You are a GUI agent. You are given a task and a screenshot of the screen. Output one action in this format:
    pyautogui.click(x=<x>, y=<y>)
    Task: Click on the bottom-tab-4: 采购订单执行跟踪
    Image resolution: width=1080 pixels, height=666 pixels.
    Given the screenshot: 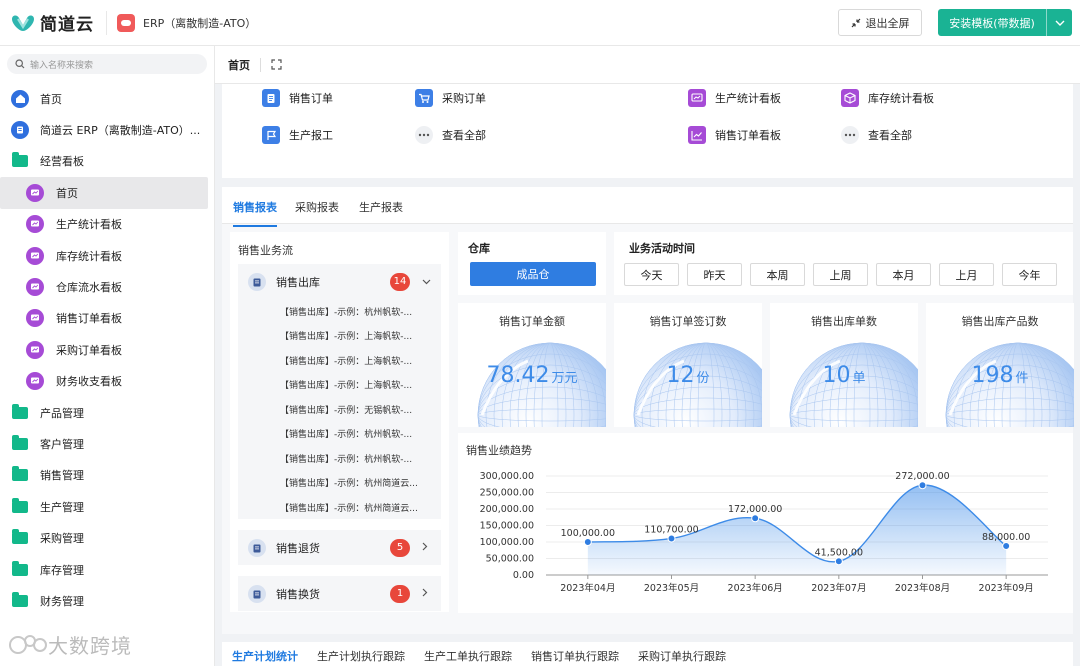 What is the action you would take?
    pyautogui.click(x=682, y=656)
    